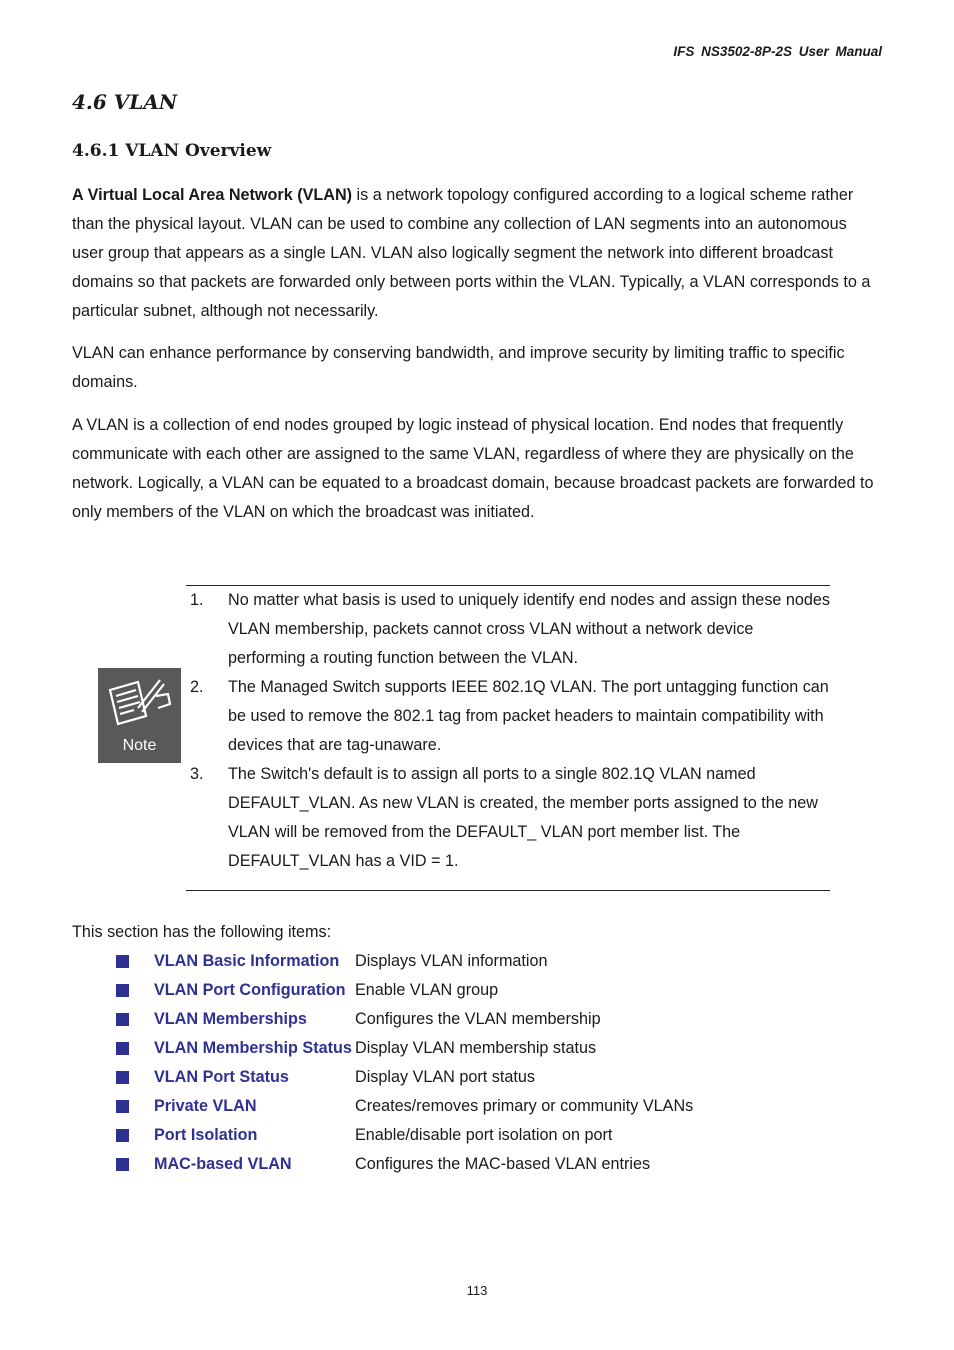  I want to click on list-item: VLAN Port Configuration Enable VLAN group, so click(466, 990).